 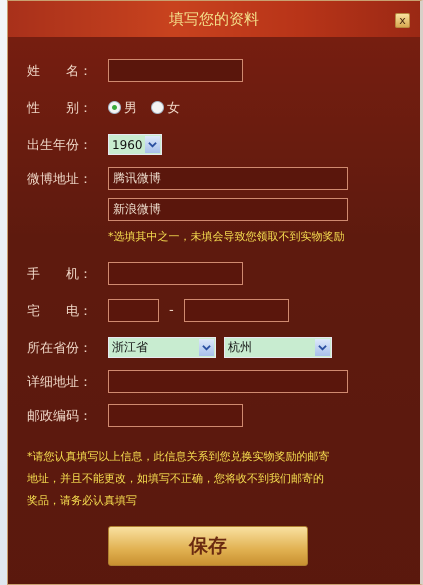 What do you see at coordinates (178, 479) in the screenshot?
I see `notice-text: *请您认真填写以上信息，此信息关系到您兑换实物奖励的邮寄地址，并且不能更改，如填写不正确，您将收不到我们邮寄的奖品，请务必认真填写` at bounding box center [178, 479].